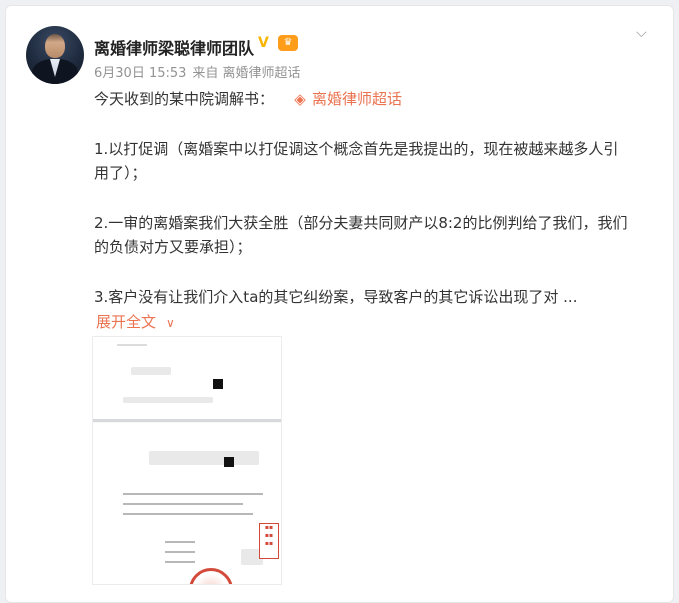 This screenshot has width=679, height=603. I want to click on post-paragraph-2-line-2: 的负债对方又要承担）；, so click(173, 247).